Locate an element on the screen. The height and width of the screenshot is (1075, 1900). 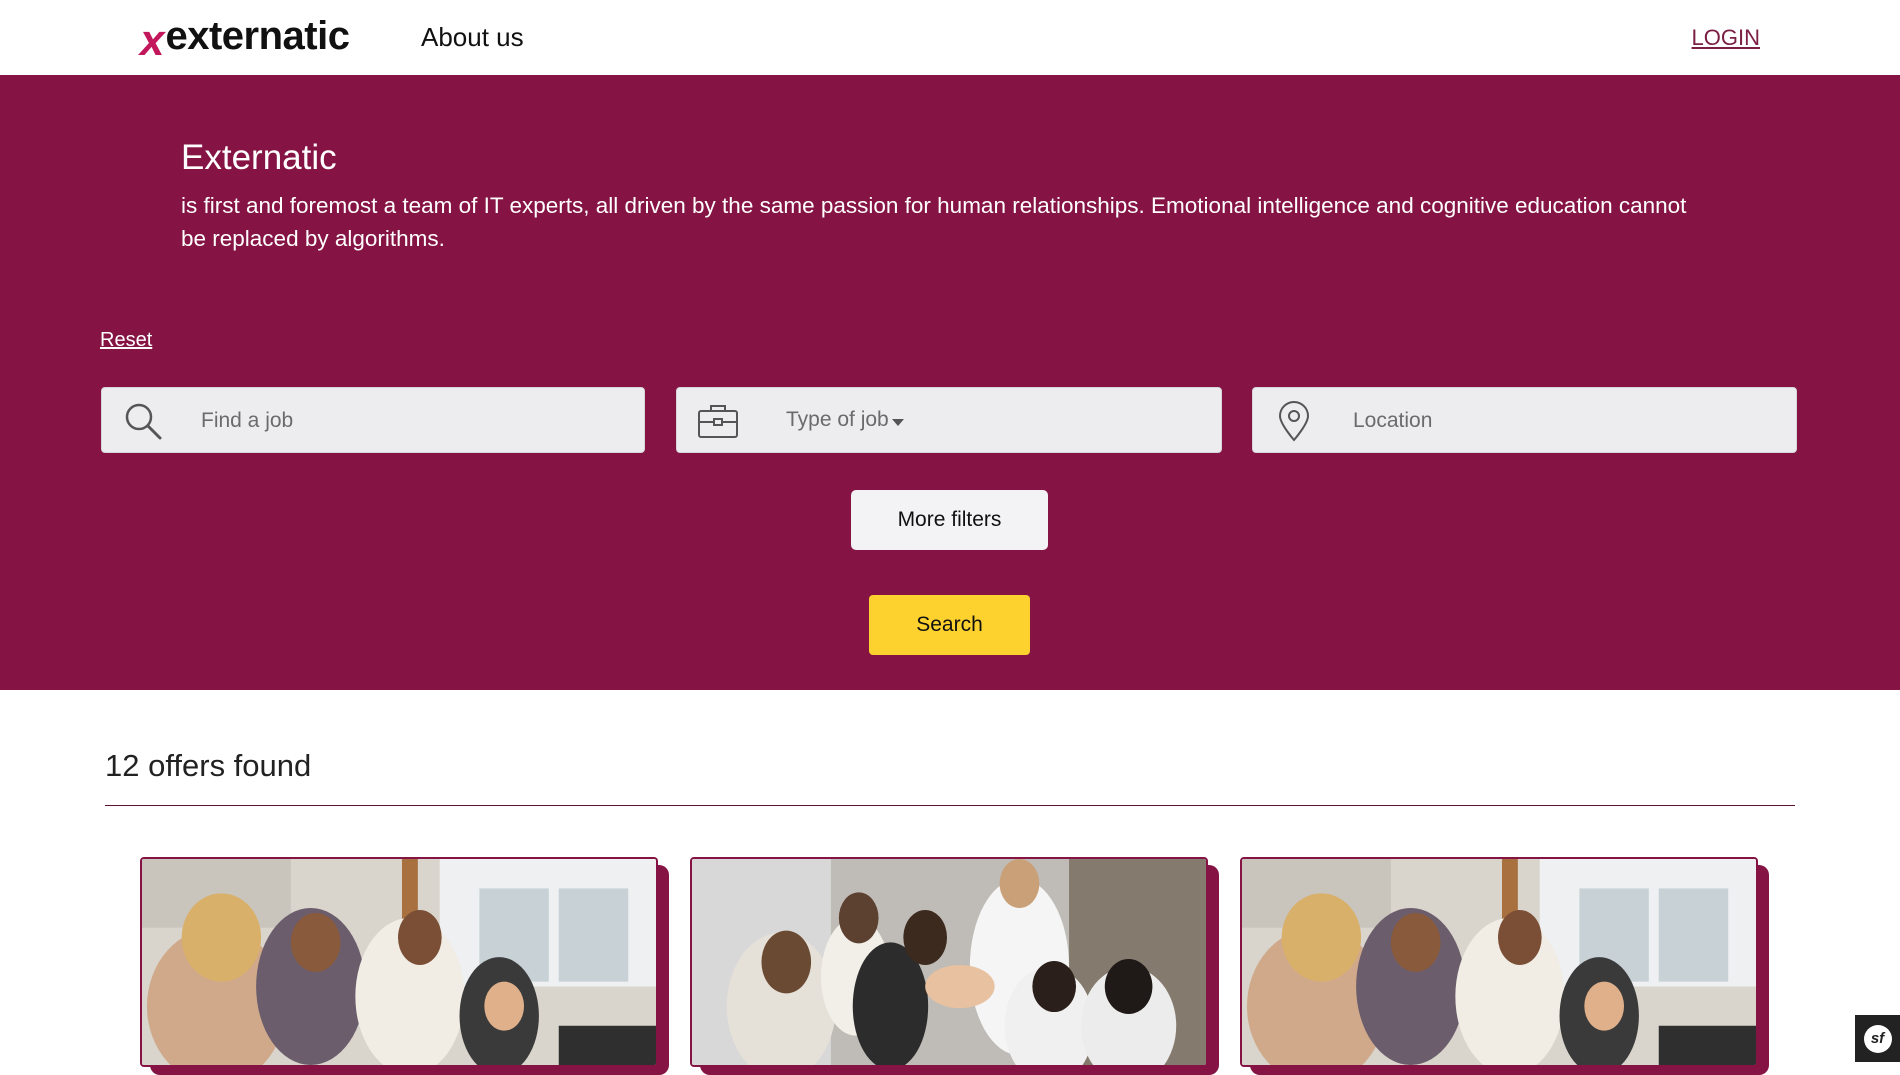
find-job-input is located at coordinates (391, 421).